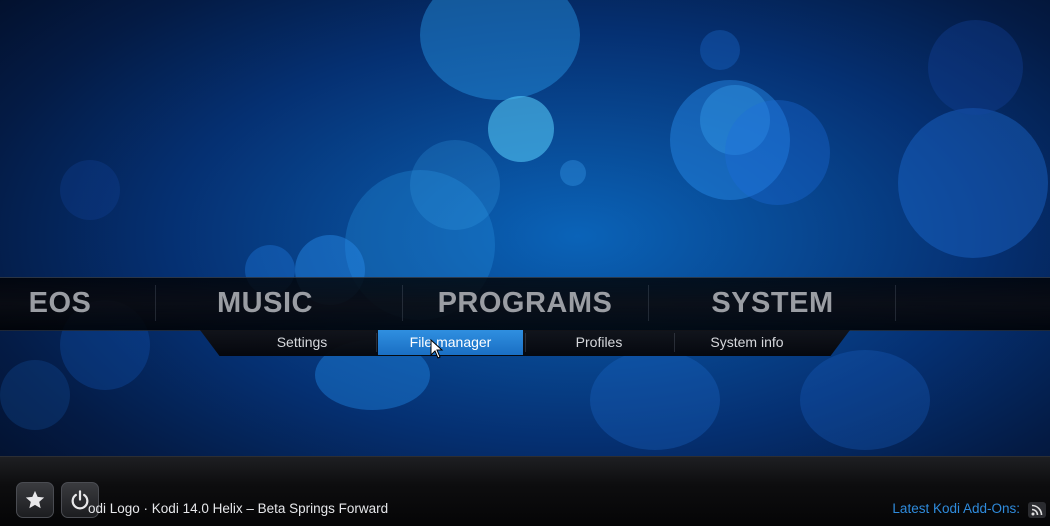 The image size is (1050, 526). What do you see at coordinates (747, 342) in the screenshot?
I see `sub-menu-system-info: System info` at bounding box center [747, 342].